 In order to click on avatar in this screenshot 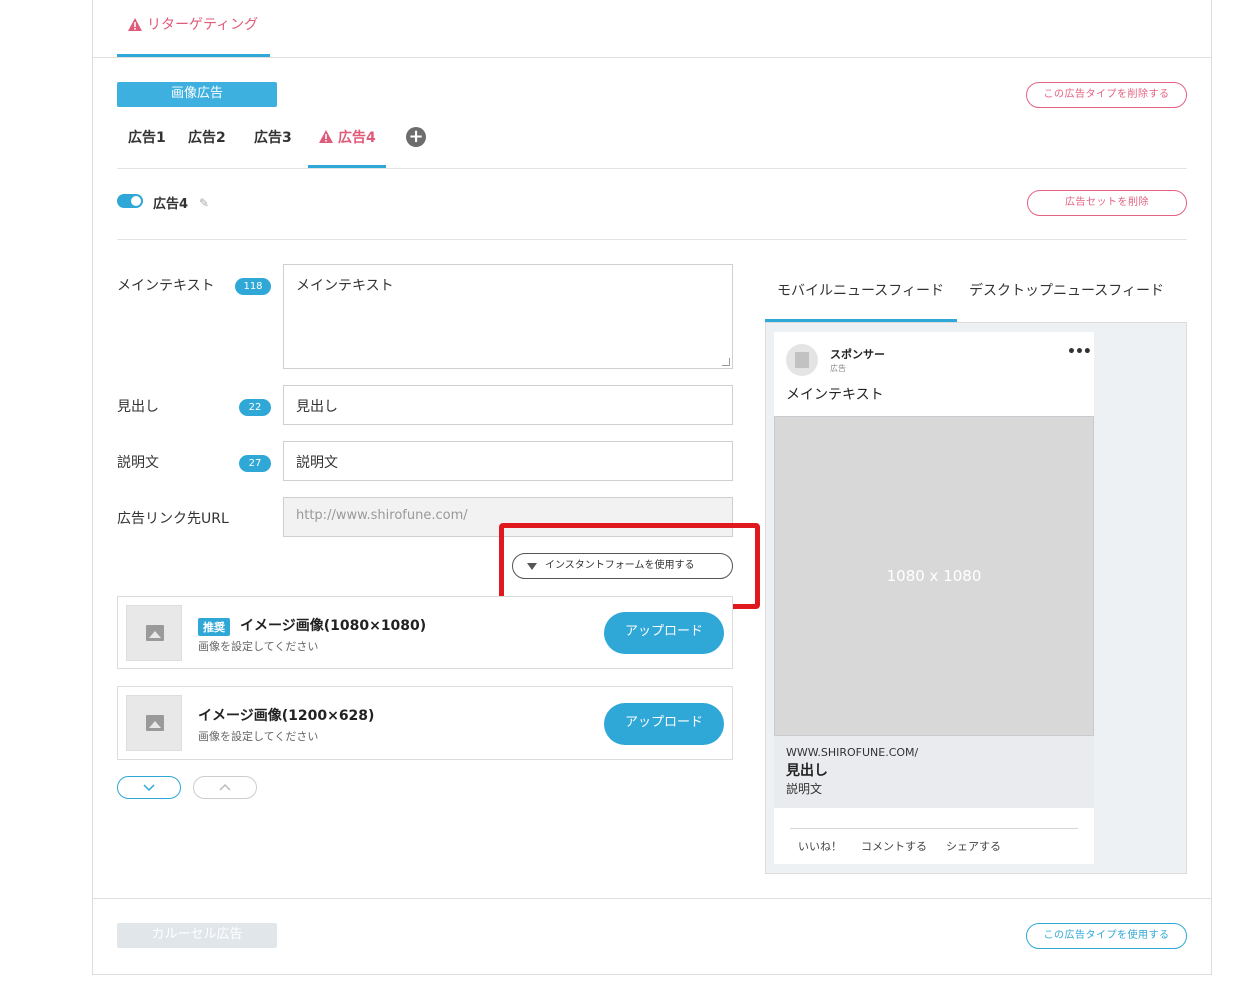, I will do `click(802, 360)`.